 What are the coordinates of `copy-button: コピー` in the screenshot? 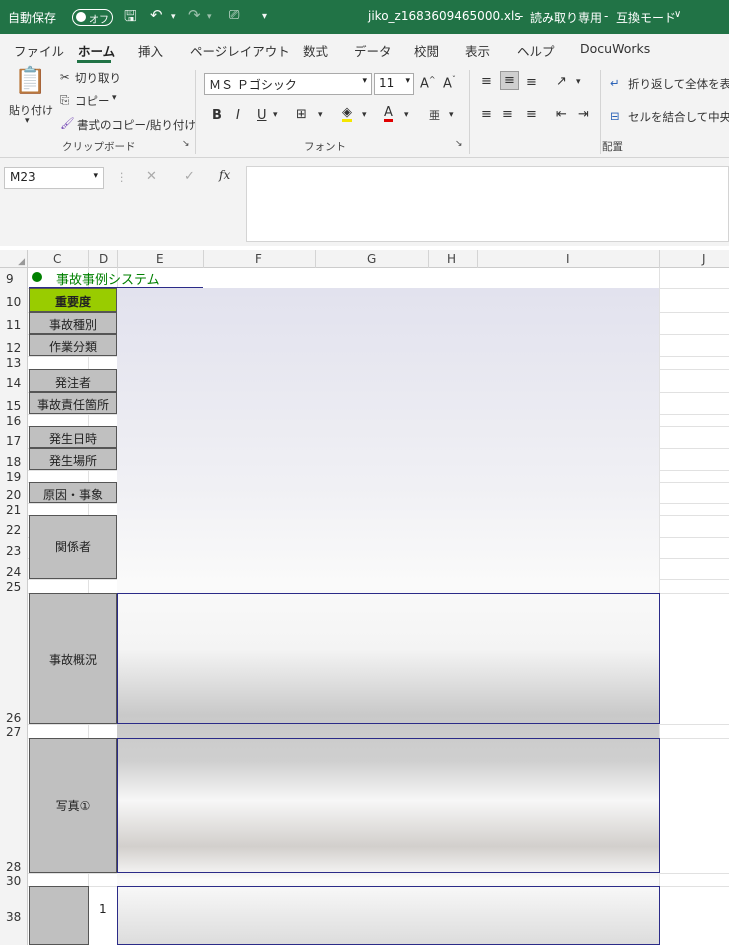 It's located at (92, 101).